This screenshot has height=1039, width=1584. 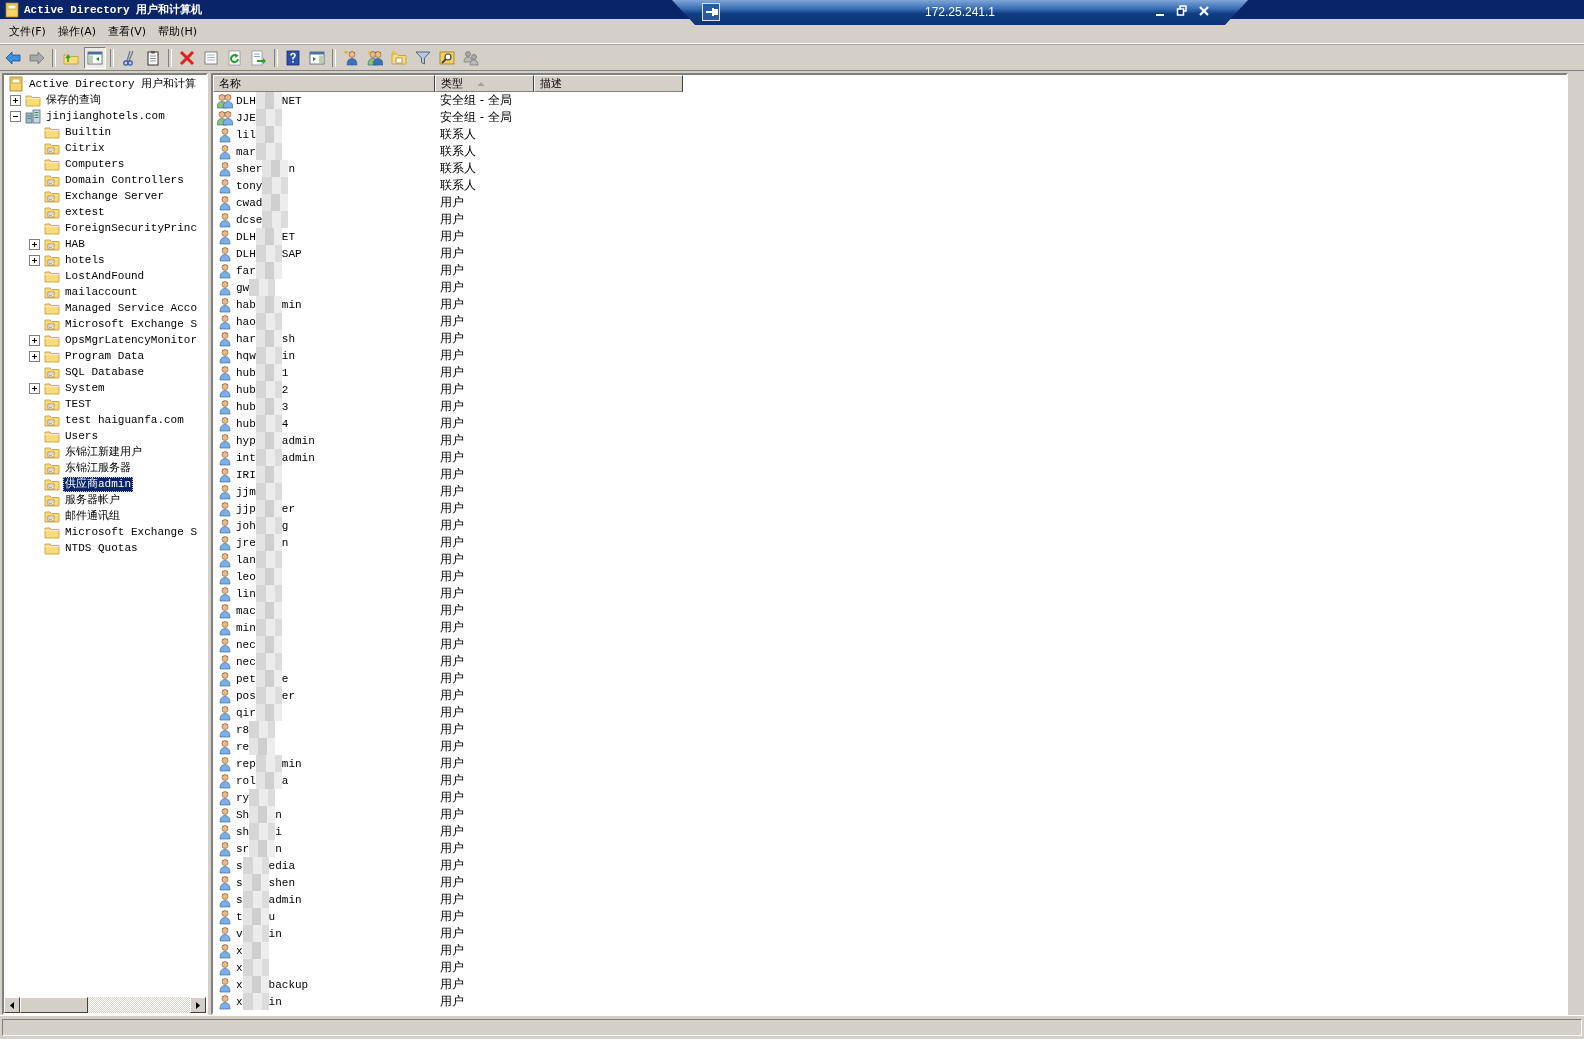 What do you see at coordinates (98, 468) in the screenshot?
I see `tree-item: 东锦江服务器` at bounding box center [98, 468].